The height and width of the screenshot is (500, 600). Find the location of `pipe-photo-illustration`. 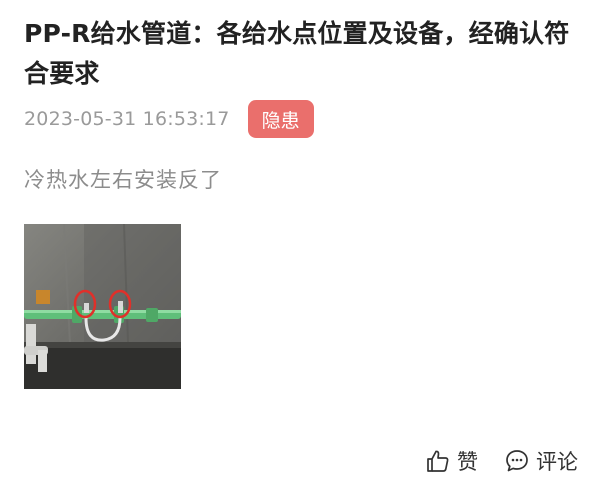

pipe-photo-illustration is located at coordinates (102, 306).